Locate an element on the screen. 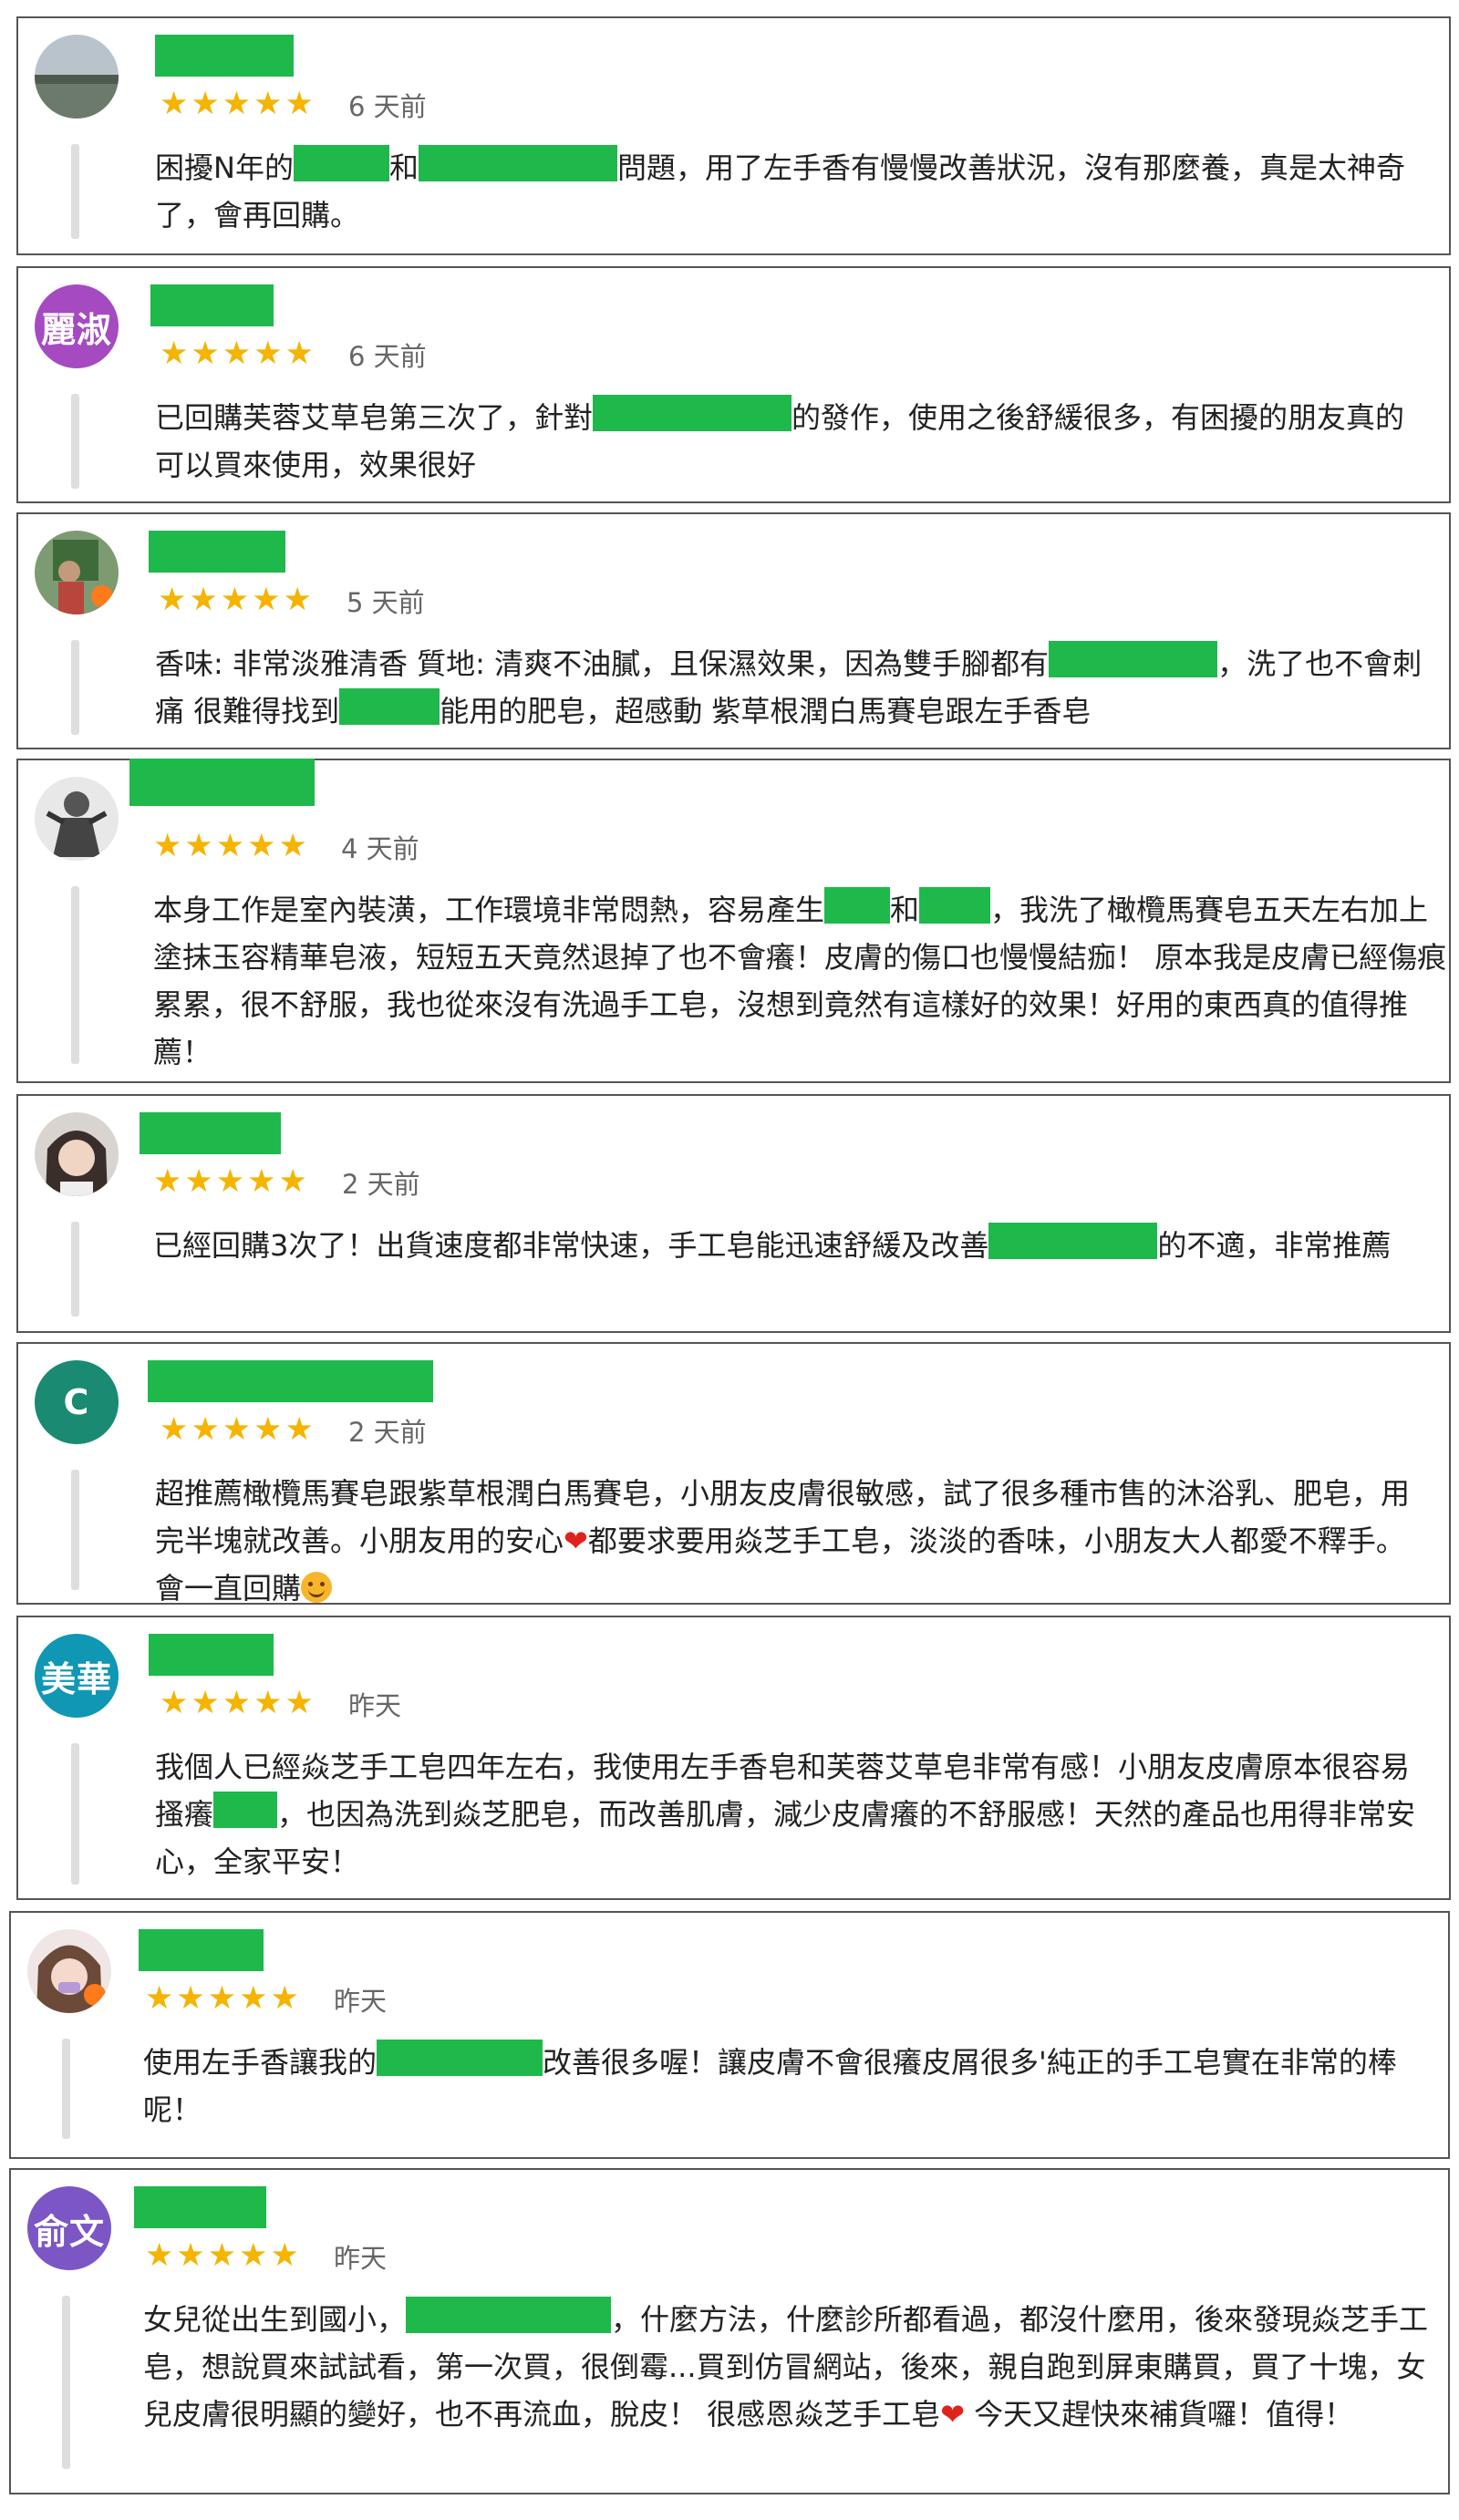 The image size is (1459, 2520). review-text-part: 今天又趕快來補貨囉！值得！ is located at coordinates (1159, 2415).